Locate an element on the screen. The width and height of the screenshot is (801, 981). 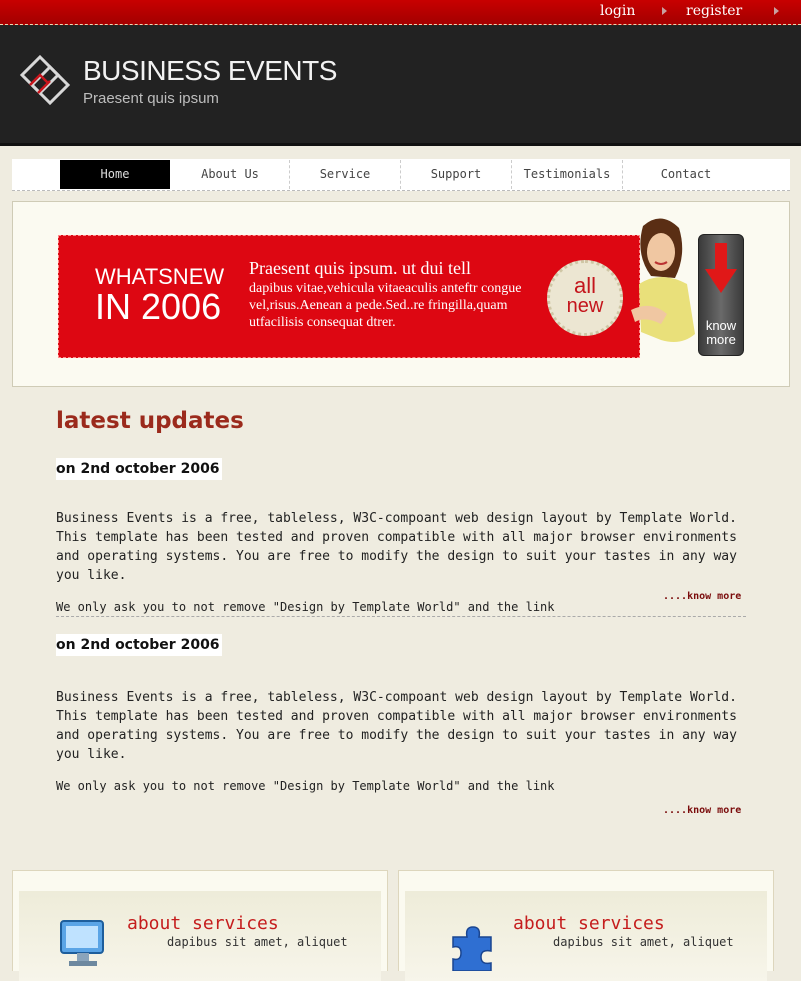
post-divider is located at coordinates (401, 616).